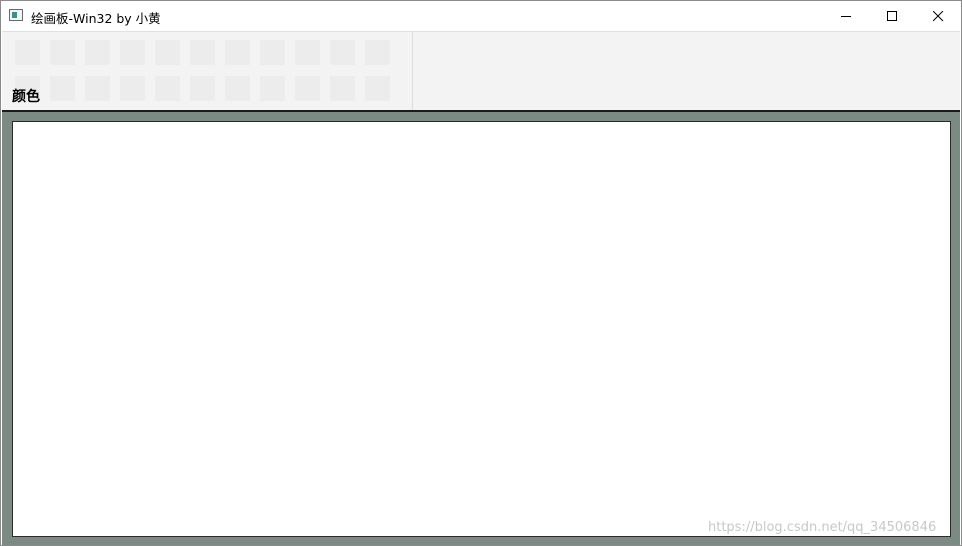 The height and width of the screenshot is (546, 962). Describe the element at coordinates (16, 15) in the screenshot. I see `app-icon` at that location.